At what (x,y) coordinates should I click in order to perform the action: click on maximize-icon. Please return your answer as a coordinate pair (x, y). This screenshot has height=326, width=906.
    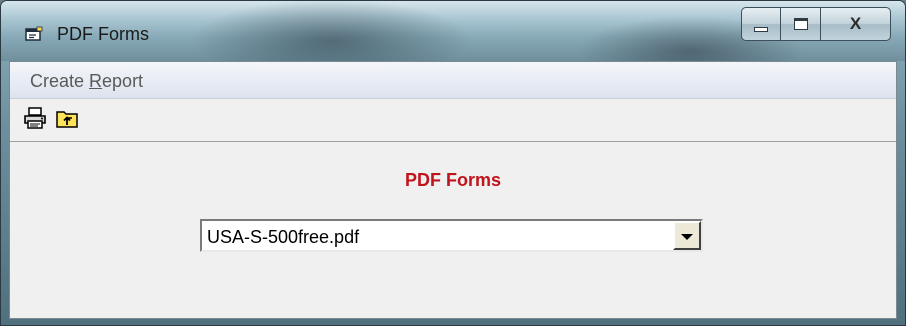
    Looking at the image, I should click on (800, 24).